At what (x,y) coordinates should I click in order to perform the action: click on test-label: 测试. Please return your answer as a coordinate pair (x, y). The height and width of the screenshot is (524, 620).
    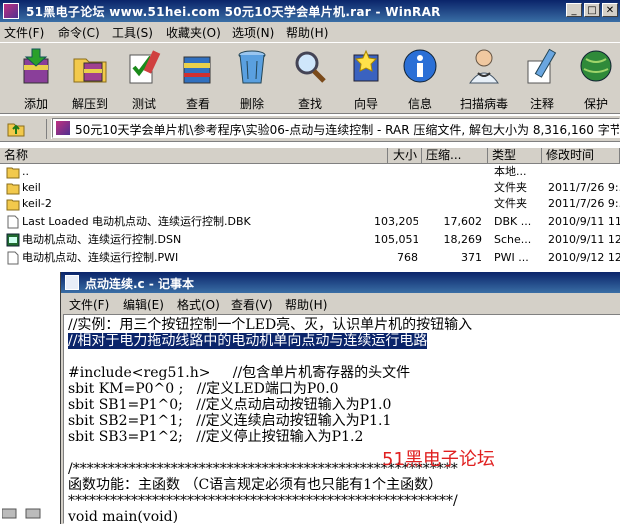
    Looking at the image, I should click on (143, 104).